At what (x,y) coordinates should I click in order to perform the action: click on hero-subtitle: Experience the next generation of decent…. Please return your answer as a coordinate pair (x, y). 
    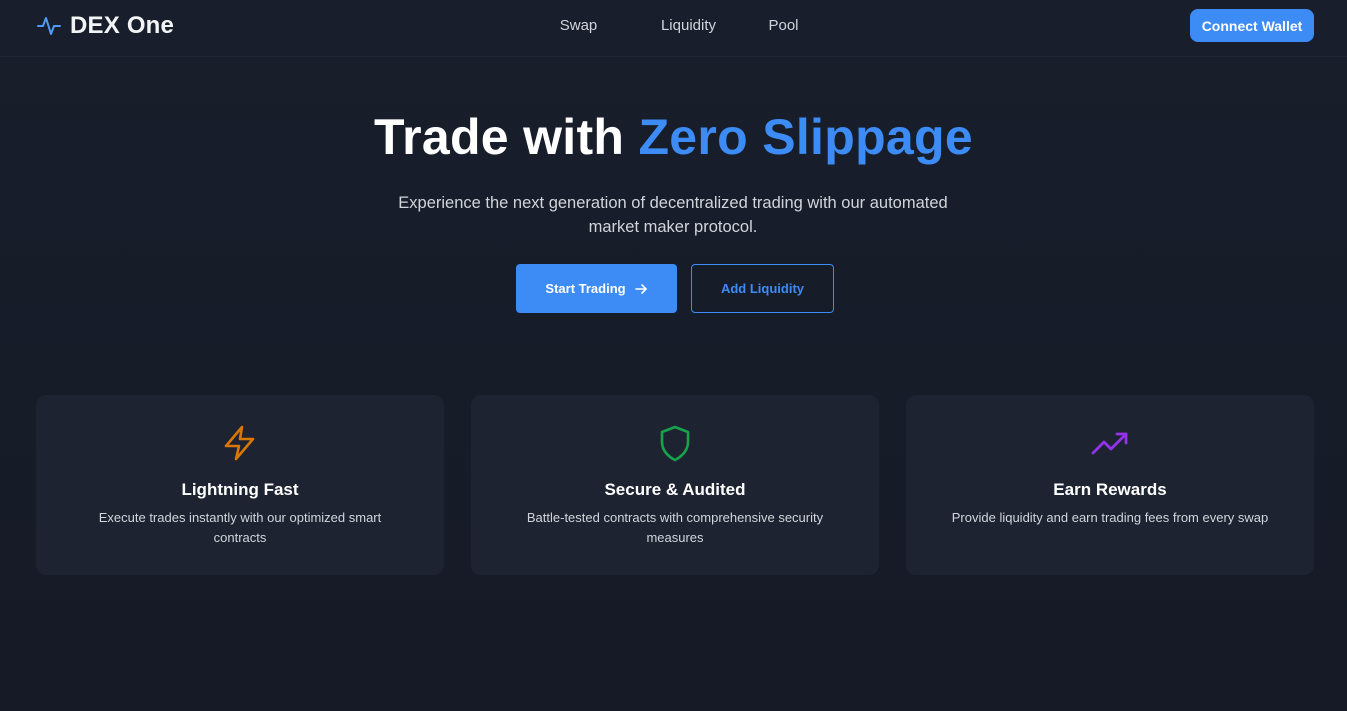
    Looking at the image, I should click on (673, 215).